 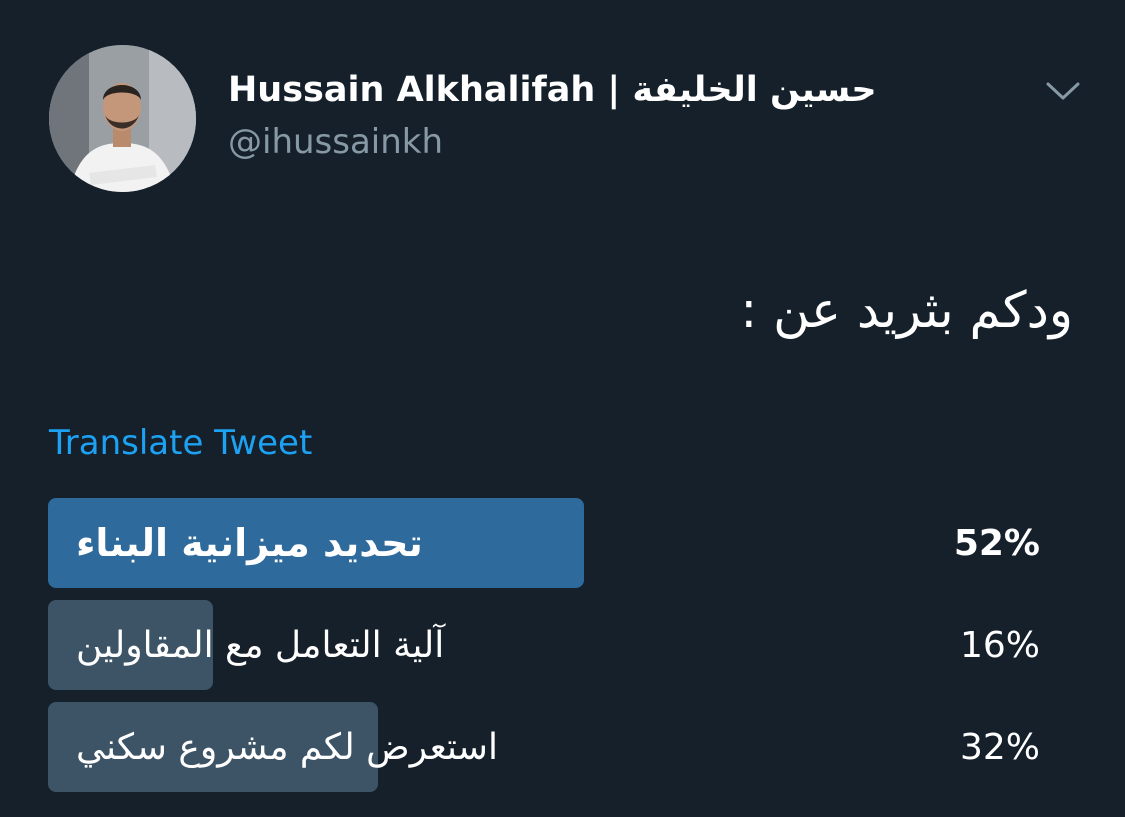 I want to click on chevron-down-icon, so click(x=1063, y=90).